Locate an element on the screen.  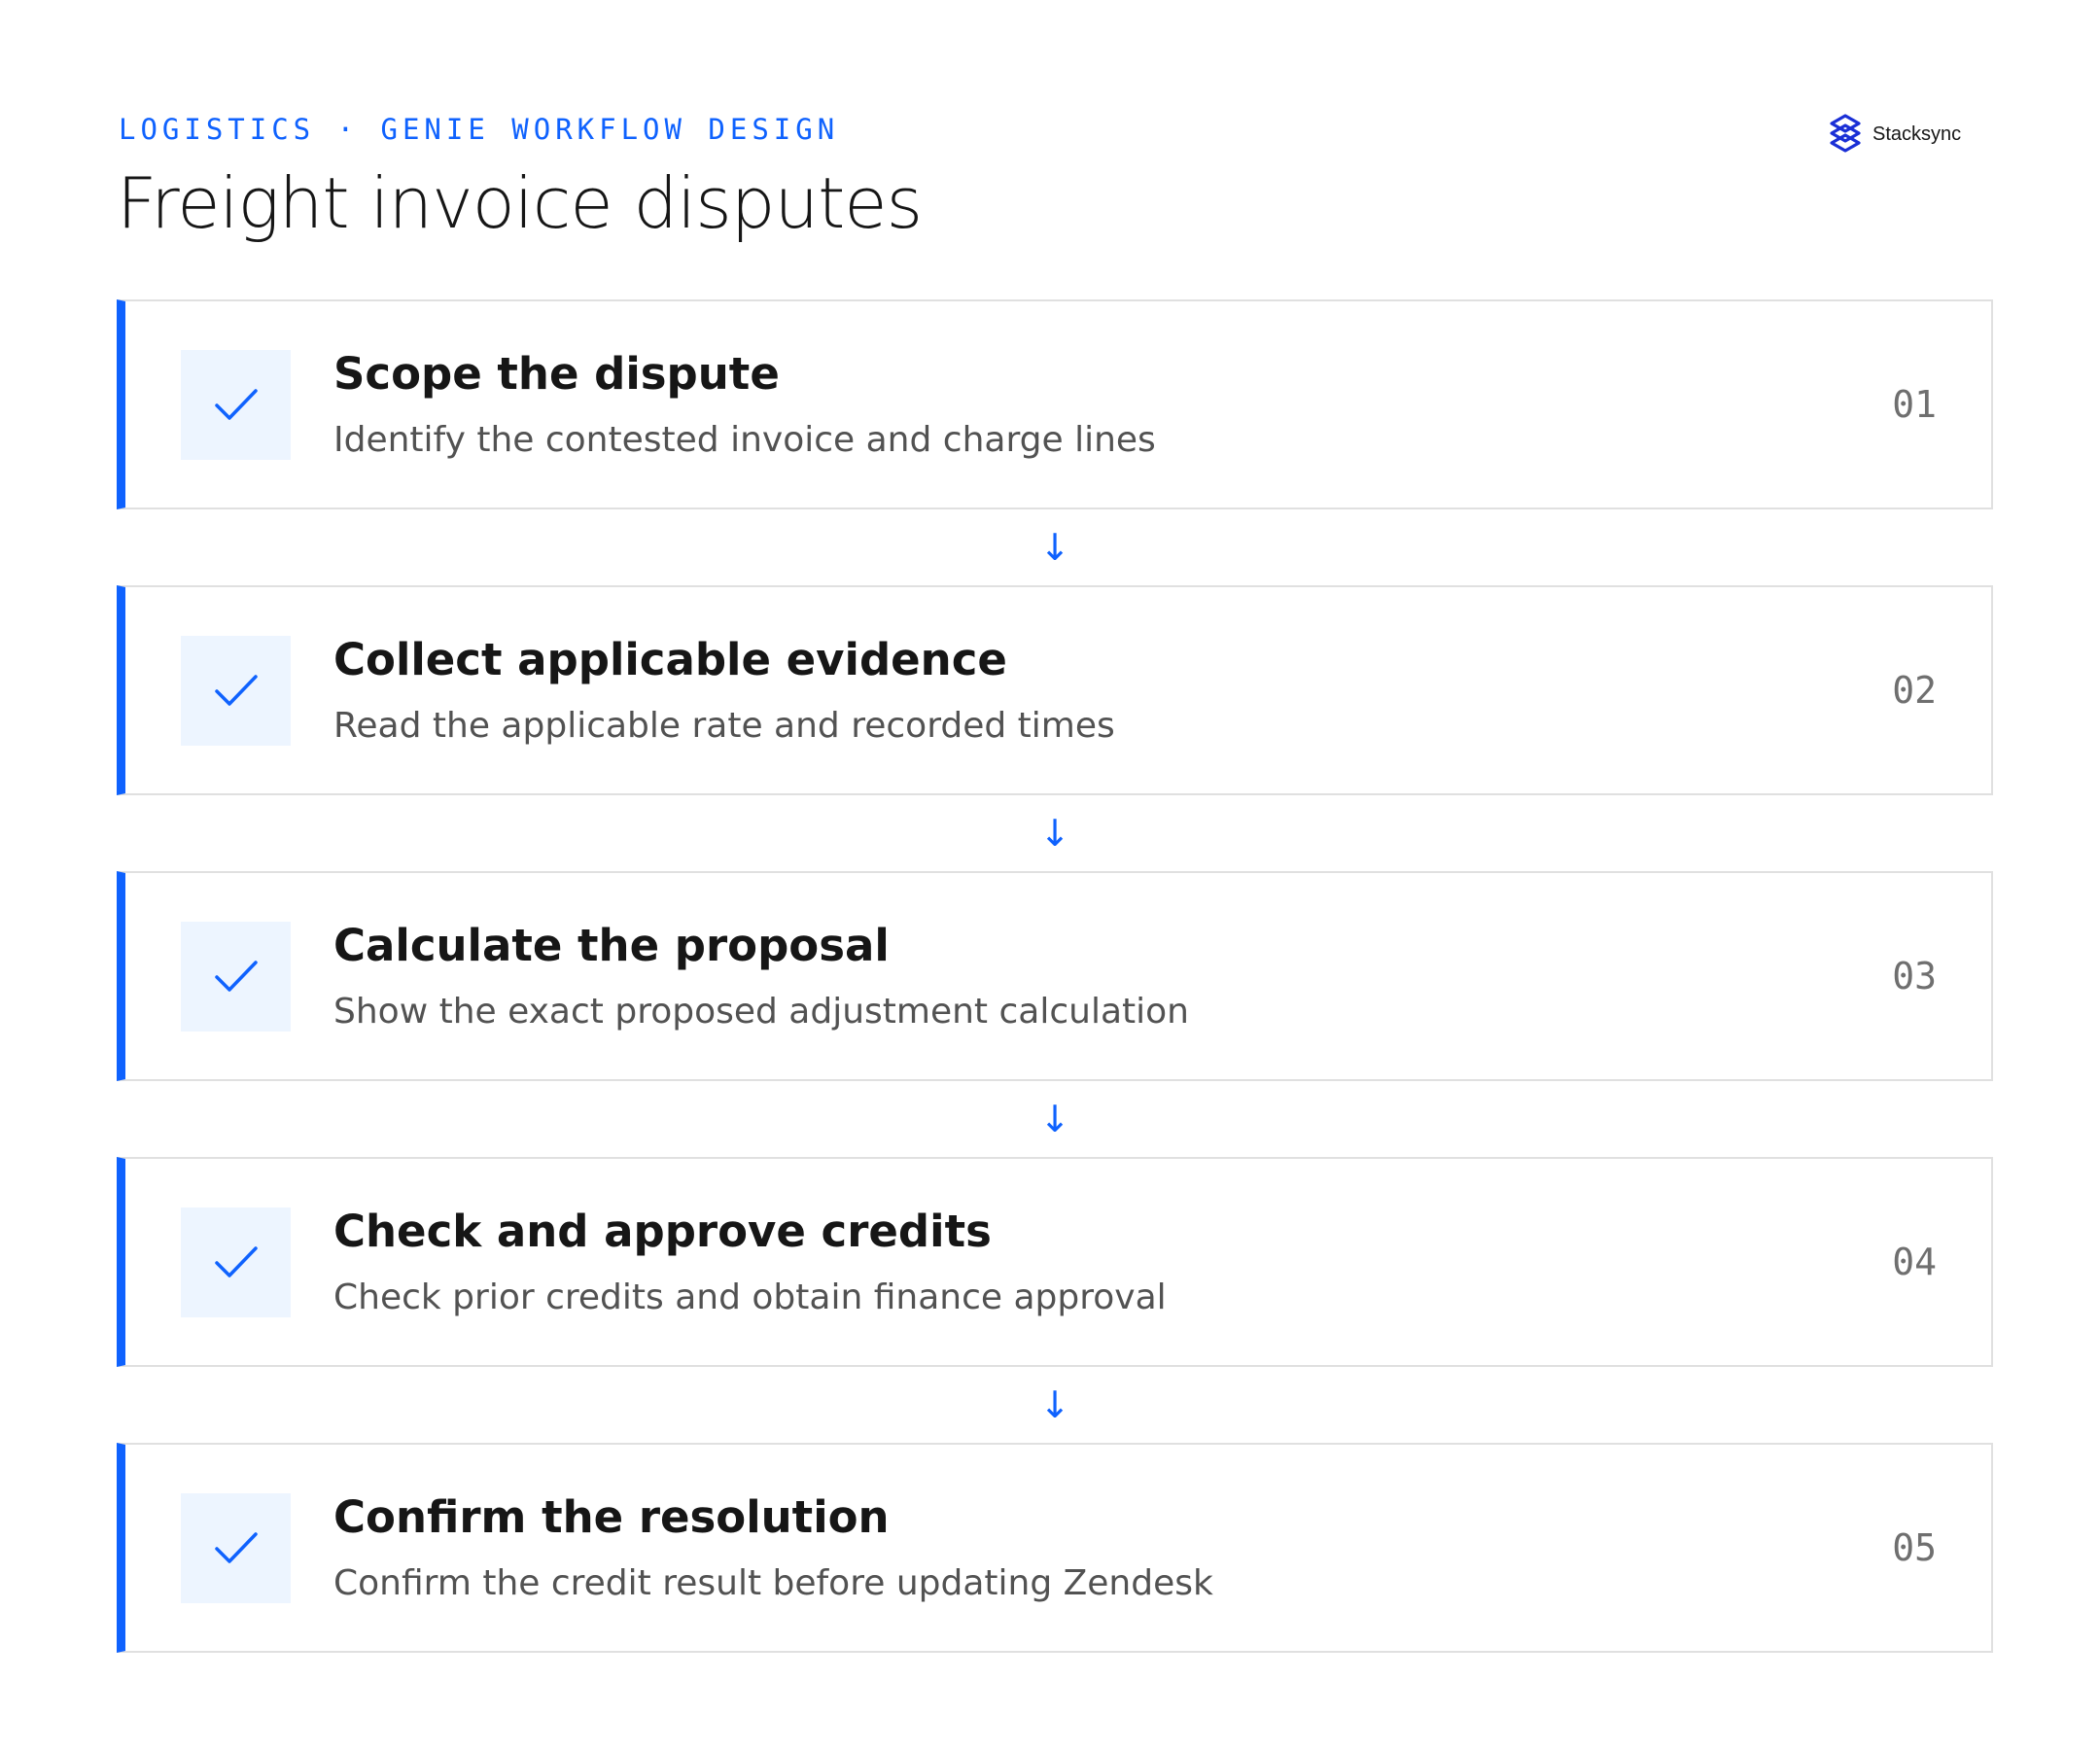
brand-logo: Stacksync is located at coordinates (1893, 134).